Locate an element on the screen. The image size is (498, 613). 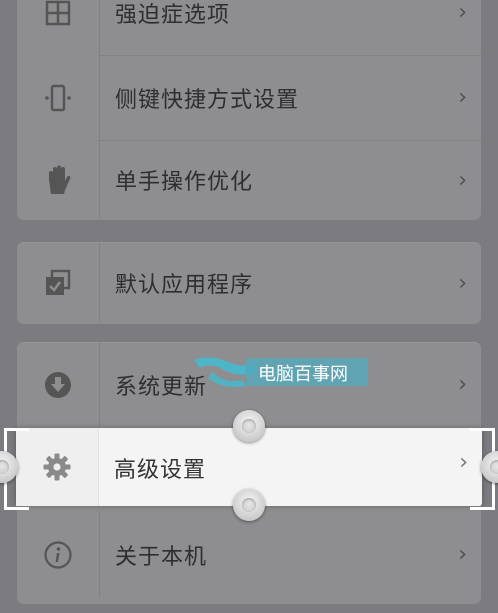
drag-handle-top is located at coordinates (249, 426).